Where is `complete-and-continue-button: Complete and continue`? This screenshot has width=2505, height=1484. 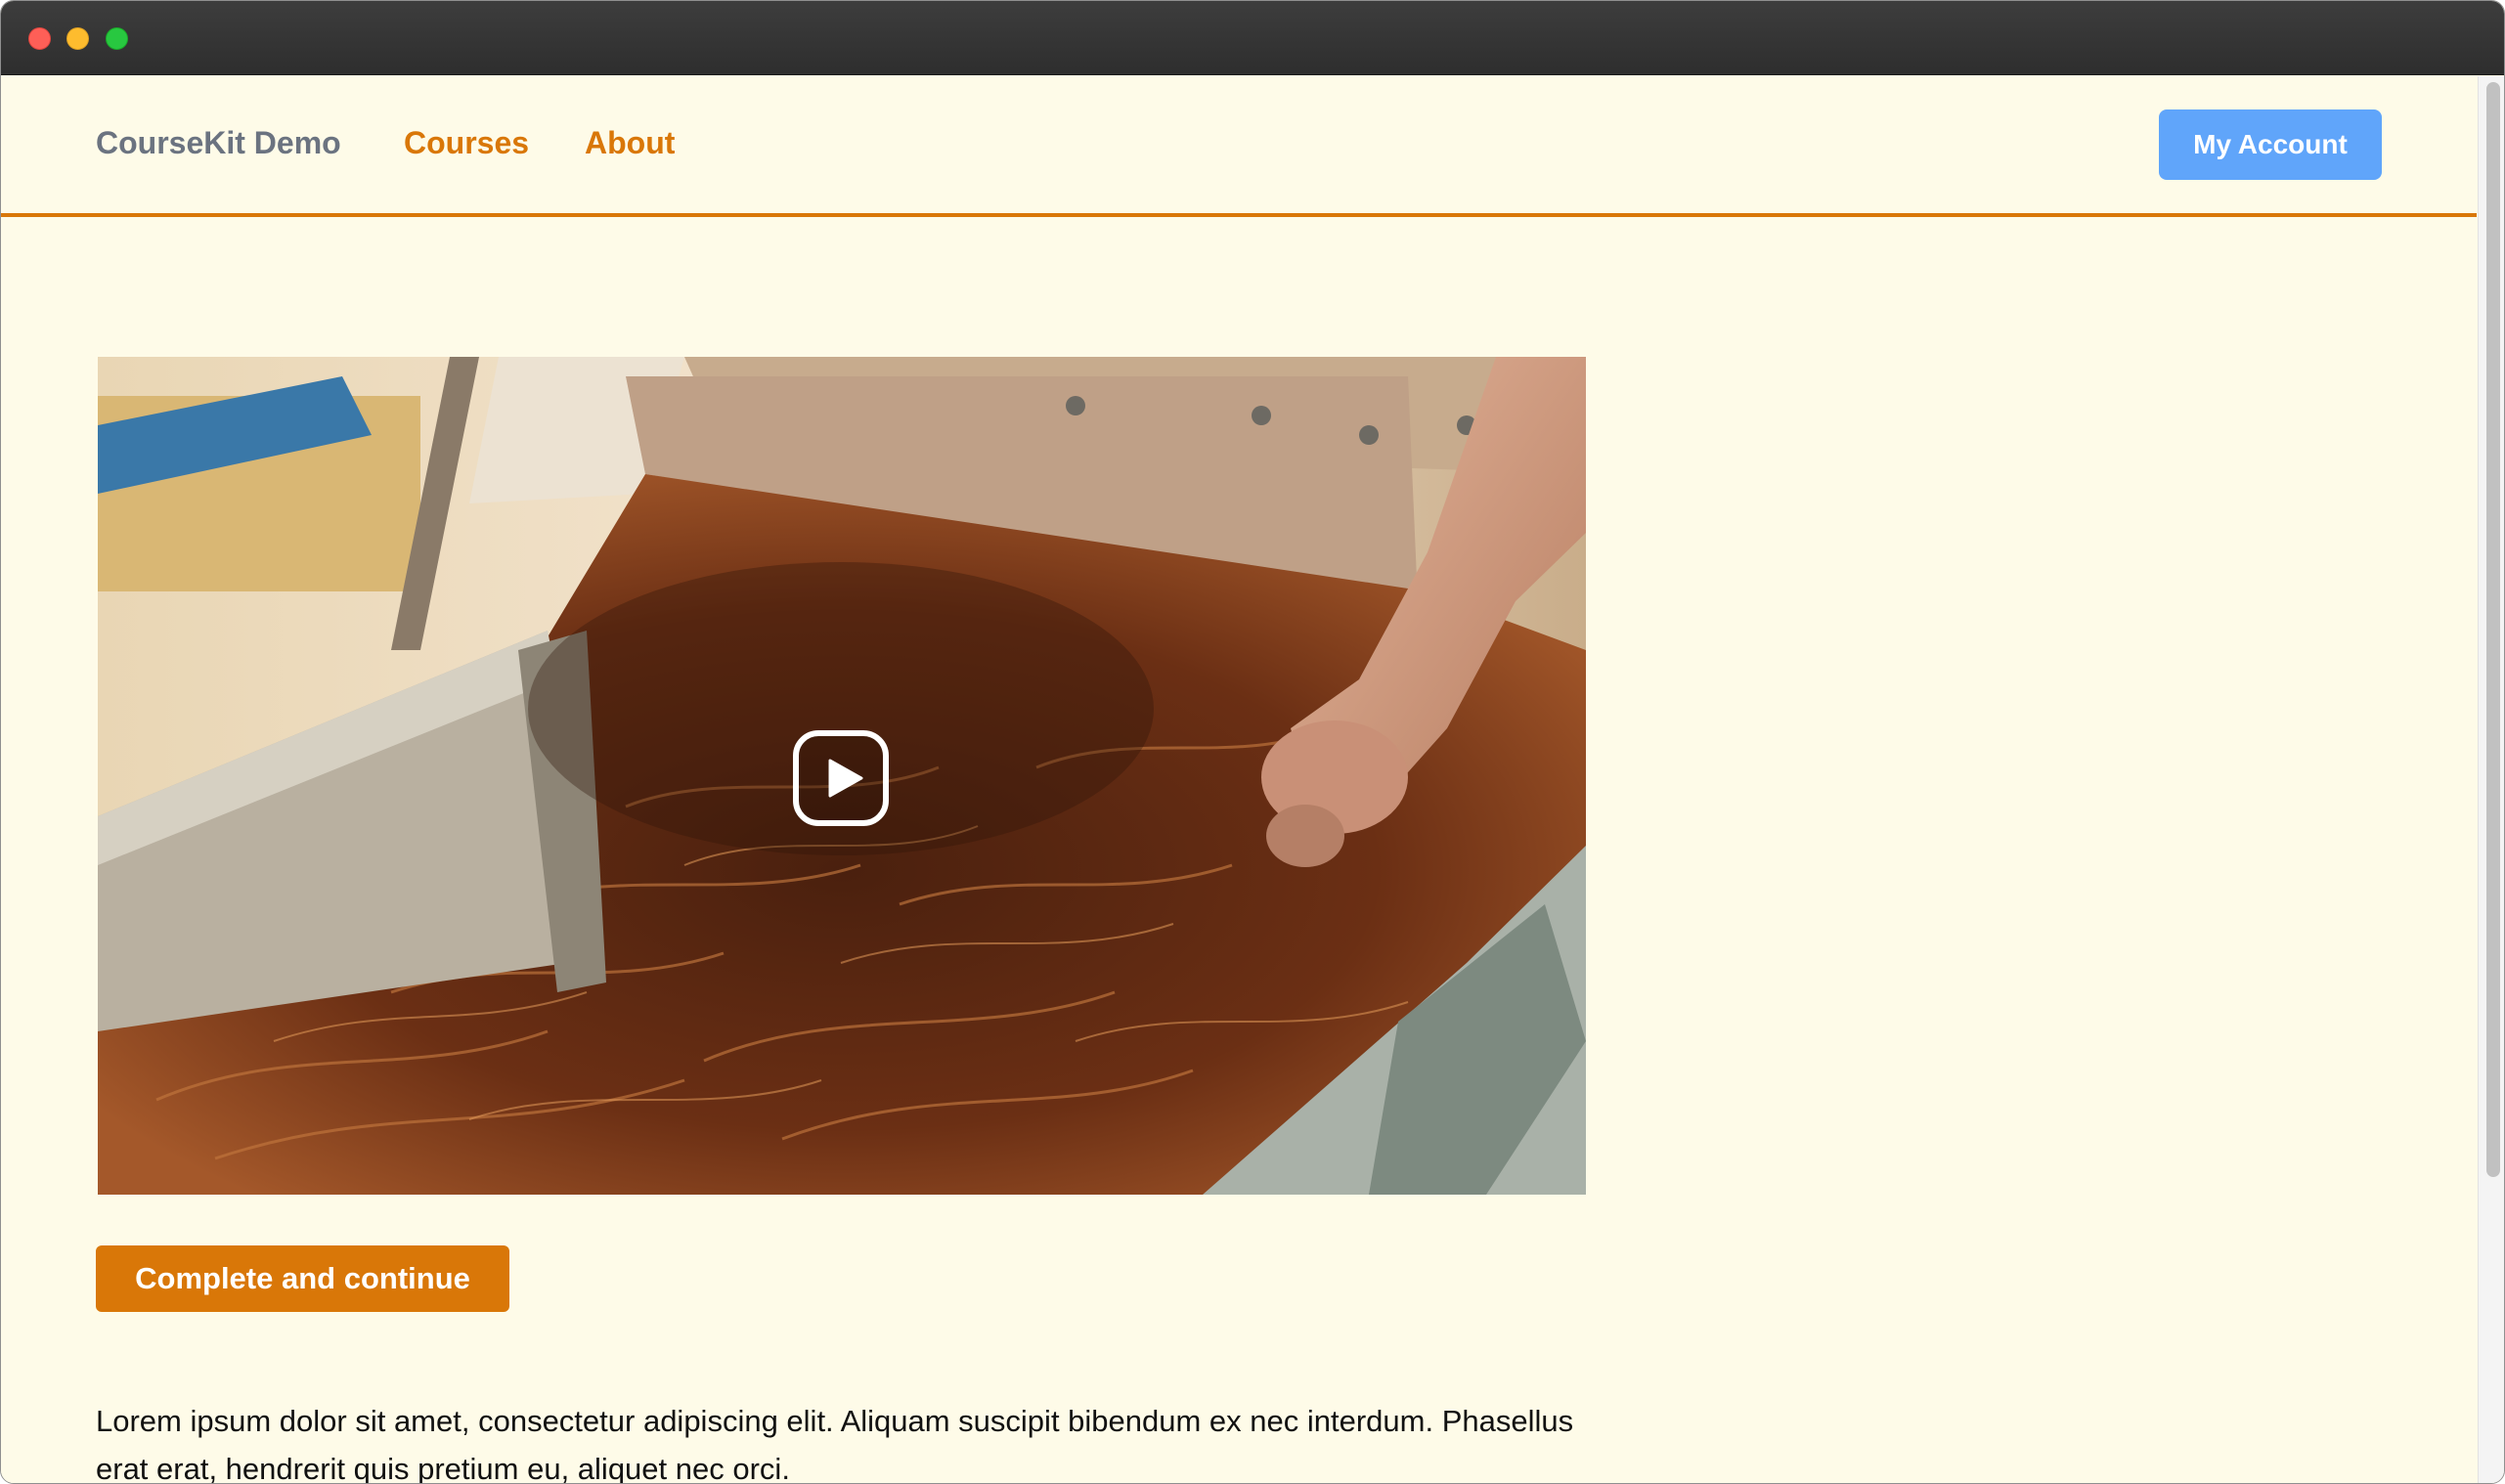 complete-and-continue-button: Complete and continue is located at coordinates (302, 1278).